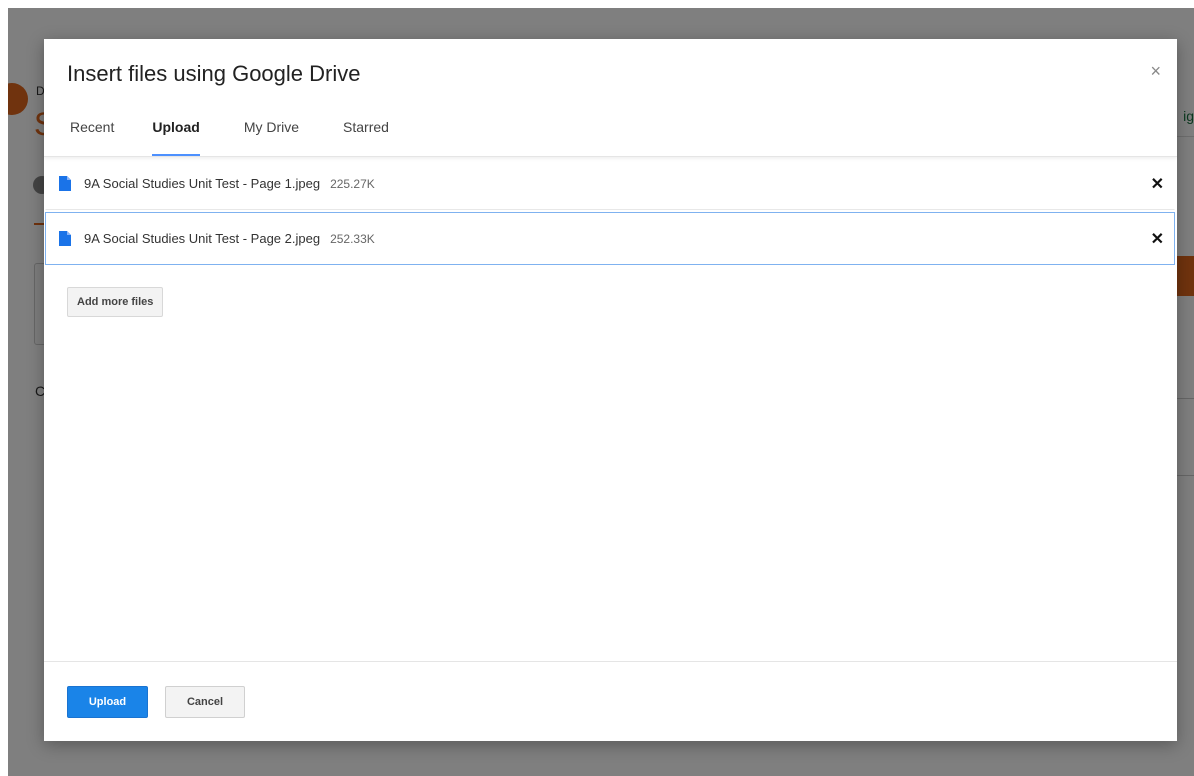 The width and height of the screenshot is (1194, 776). What do you see at coordinates (107, 702) in the screenshot?
I see `upload-button: Upload` at bounding box center [107, 702].